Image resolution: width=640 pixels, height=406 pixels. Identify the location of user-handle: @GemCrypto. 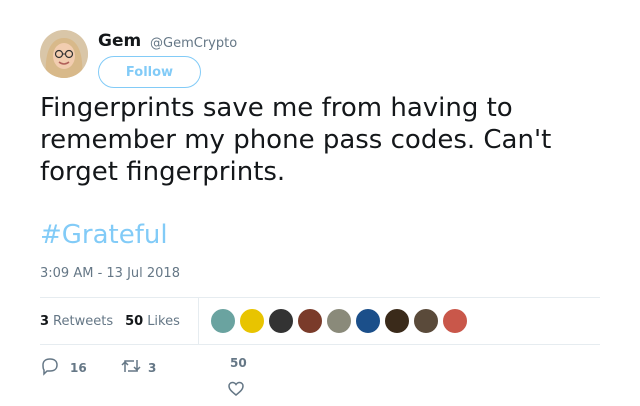
(193, 43).